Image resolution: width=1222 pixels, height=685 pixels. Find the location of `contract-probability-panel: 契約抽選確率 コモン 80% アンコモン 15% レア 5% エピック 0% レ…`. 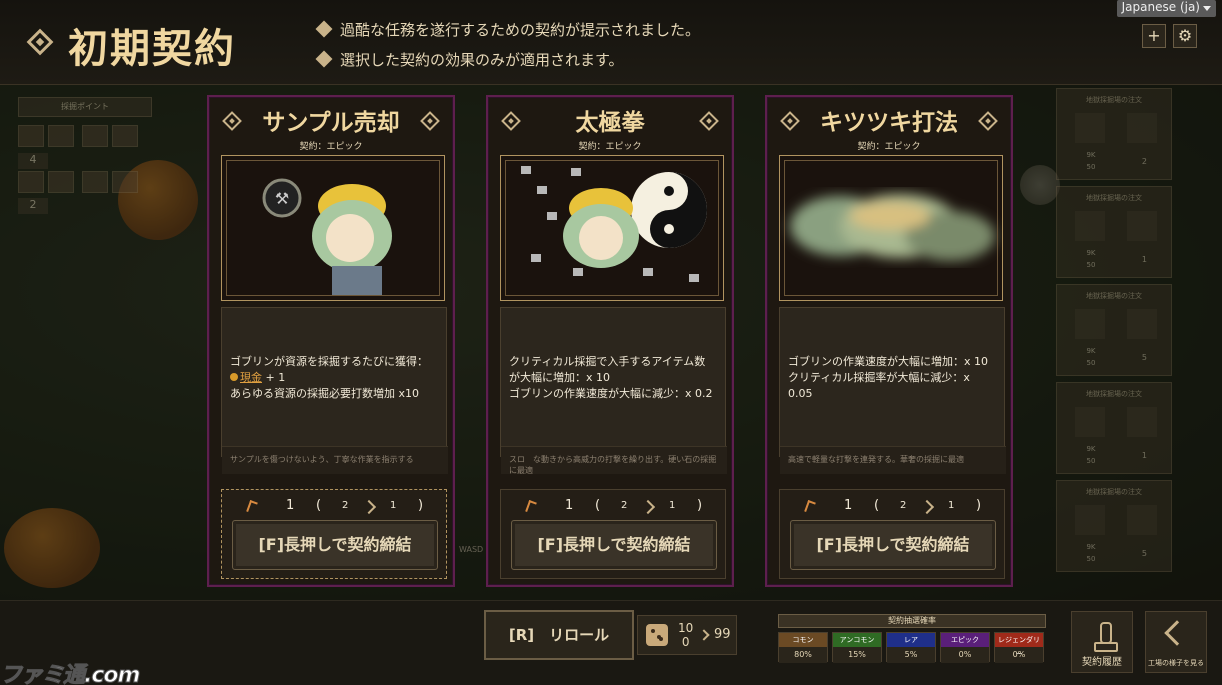

contract-probability-panel: 契約抽選確率 コモン 80% アンコモン 15% レア 5% エピック 0% レ… is located at coordinates (912, 640).